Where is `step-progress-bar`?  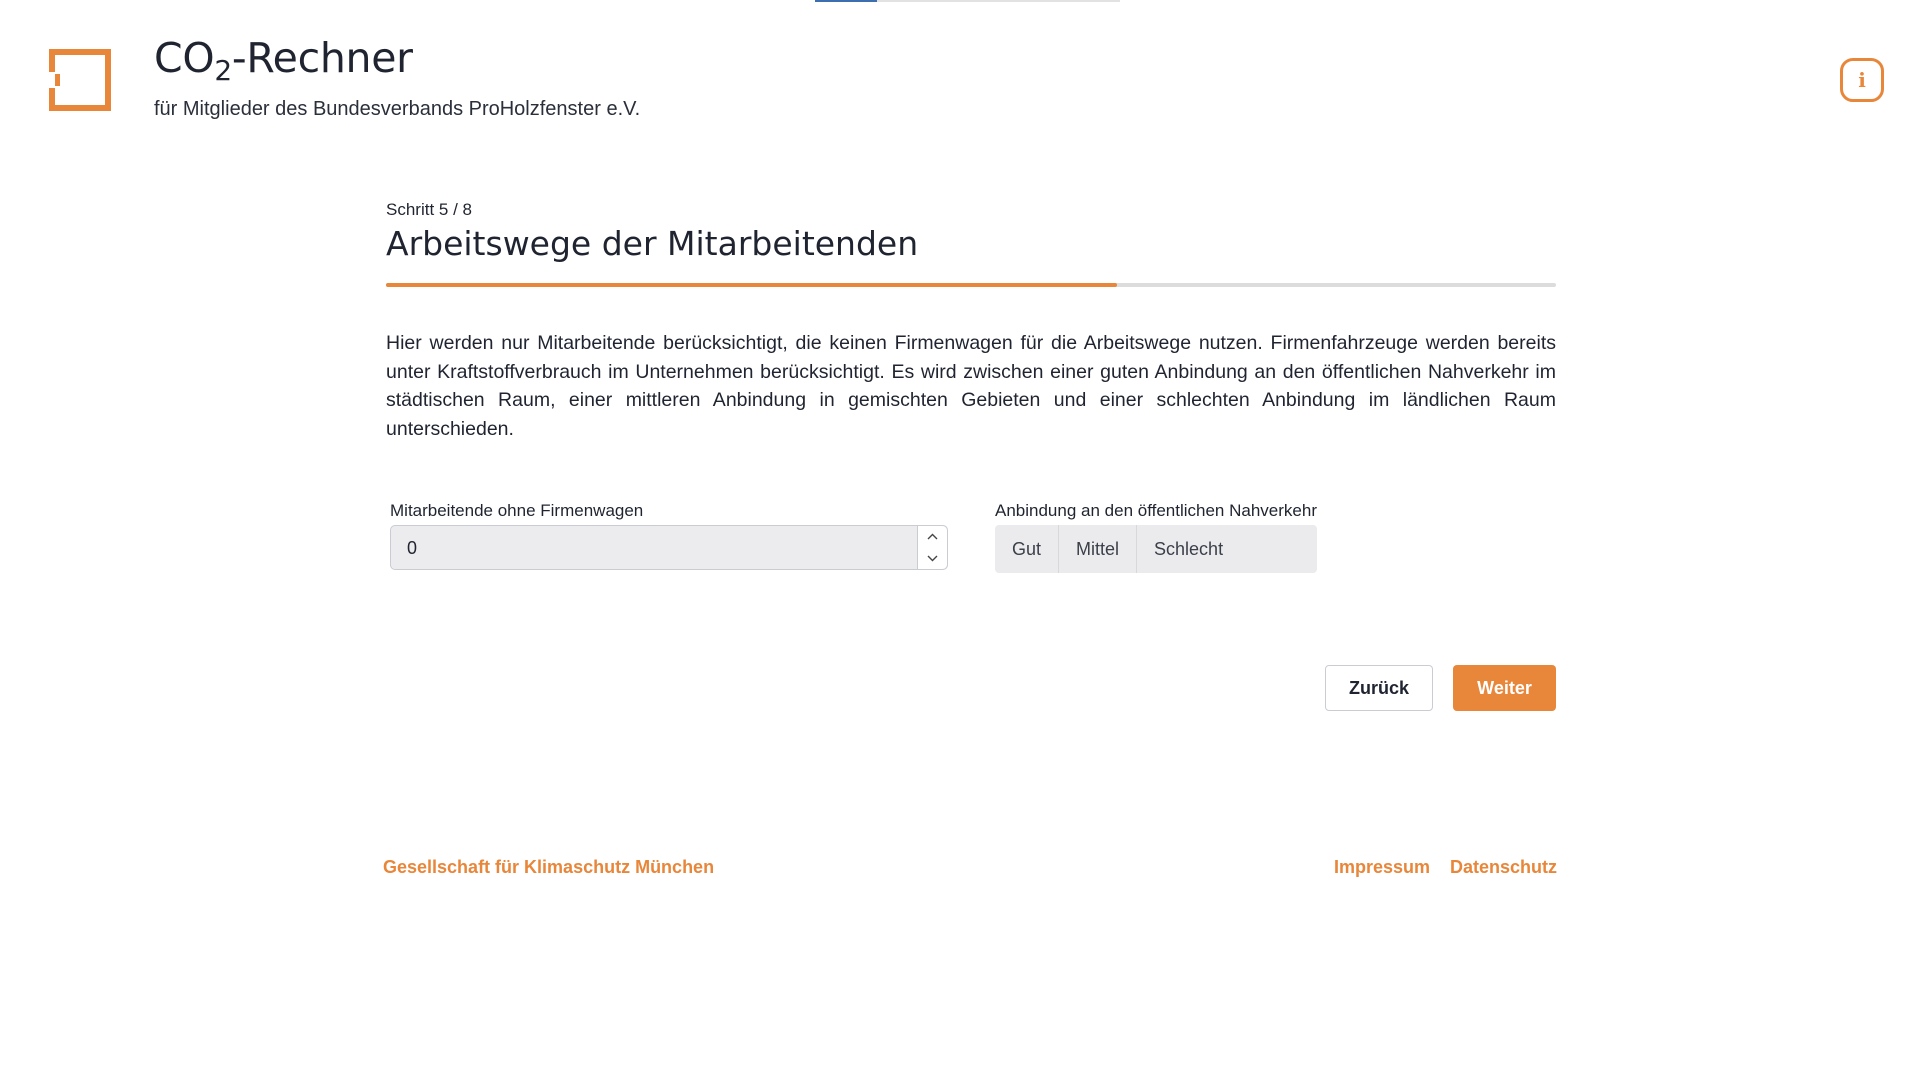
step-progress-bar is located at coordinates (971, 285).